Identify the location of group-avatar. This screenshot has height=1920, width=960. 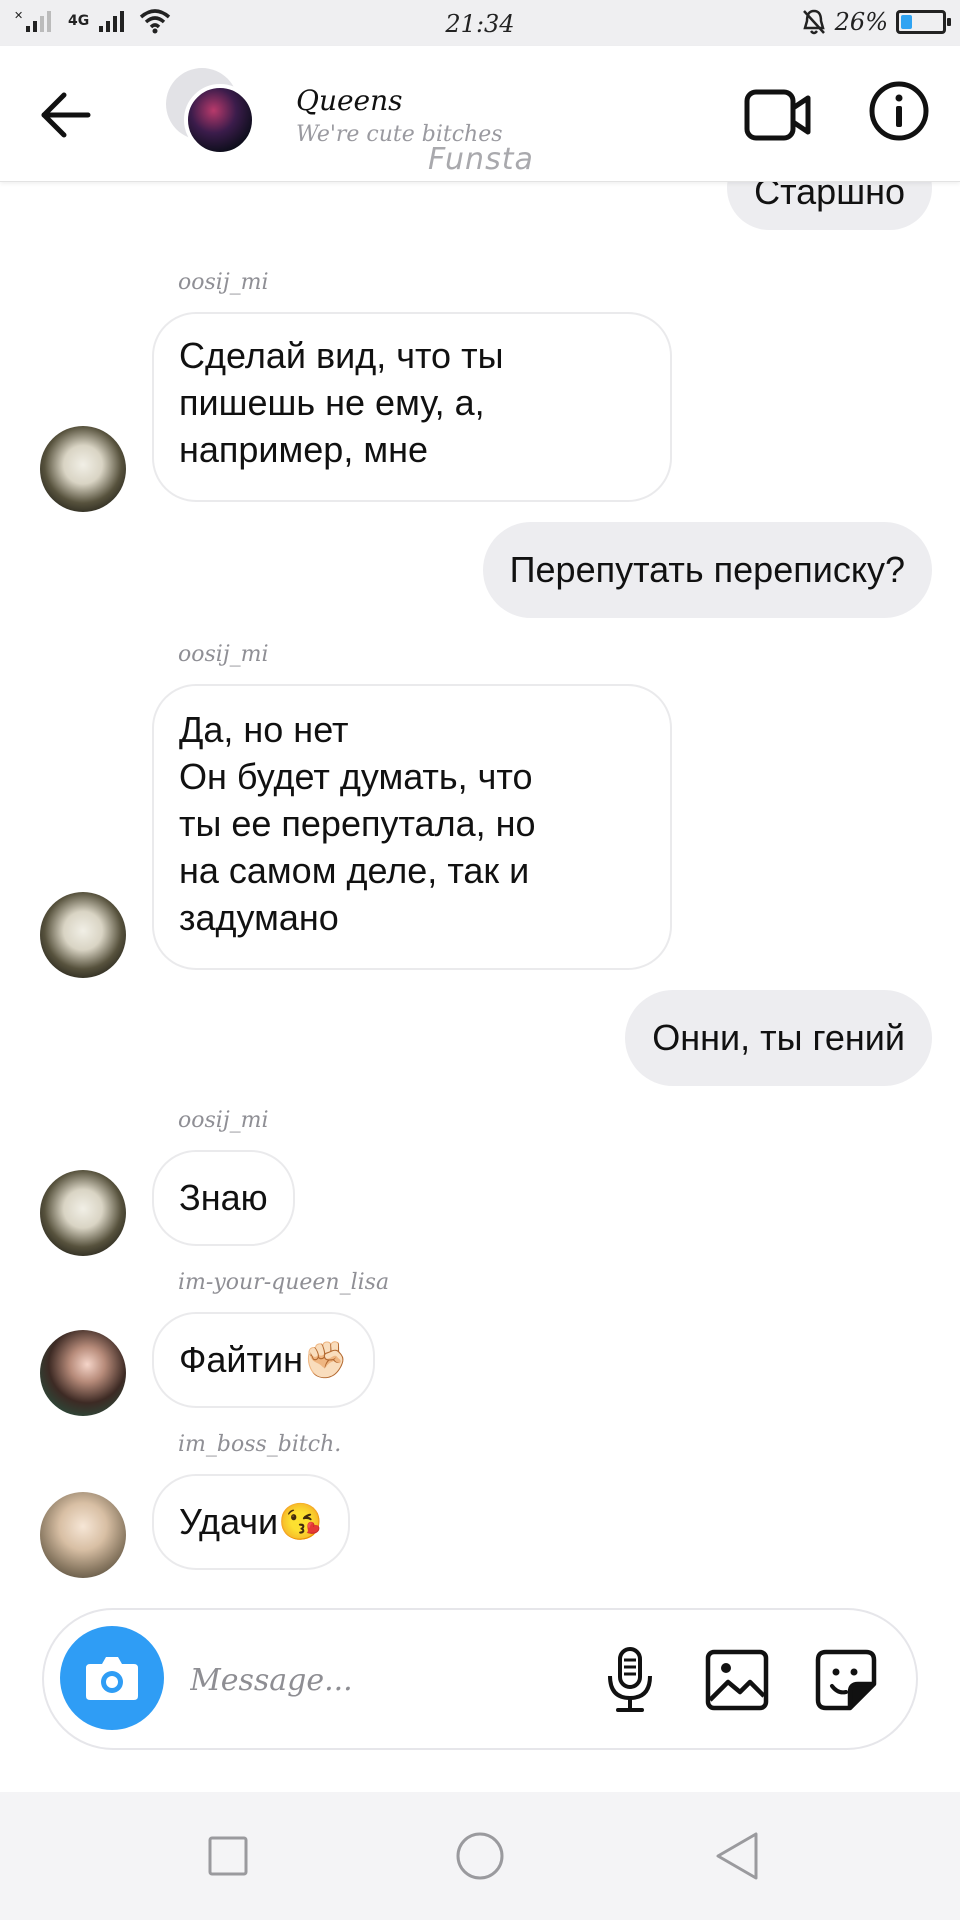
(214, 116).